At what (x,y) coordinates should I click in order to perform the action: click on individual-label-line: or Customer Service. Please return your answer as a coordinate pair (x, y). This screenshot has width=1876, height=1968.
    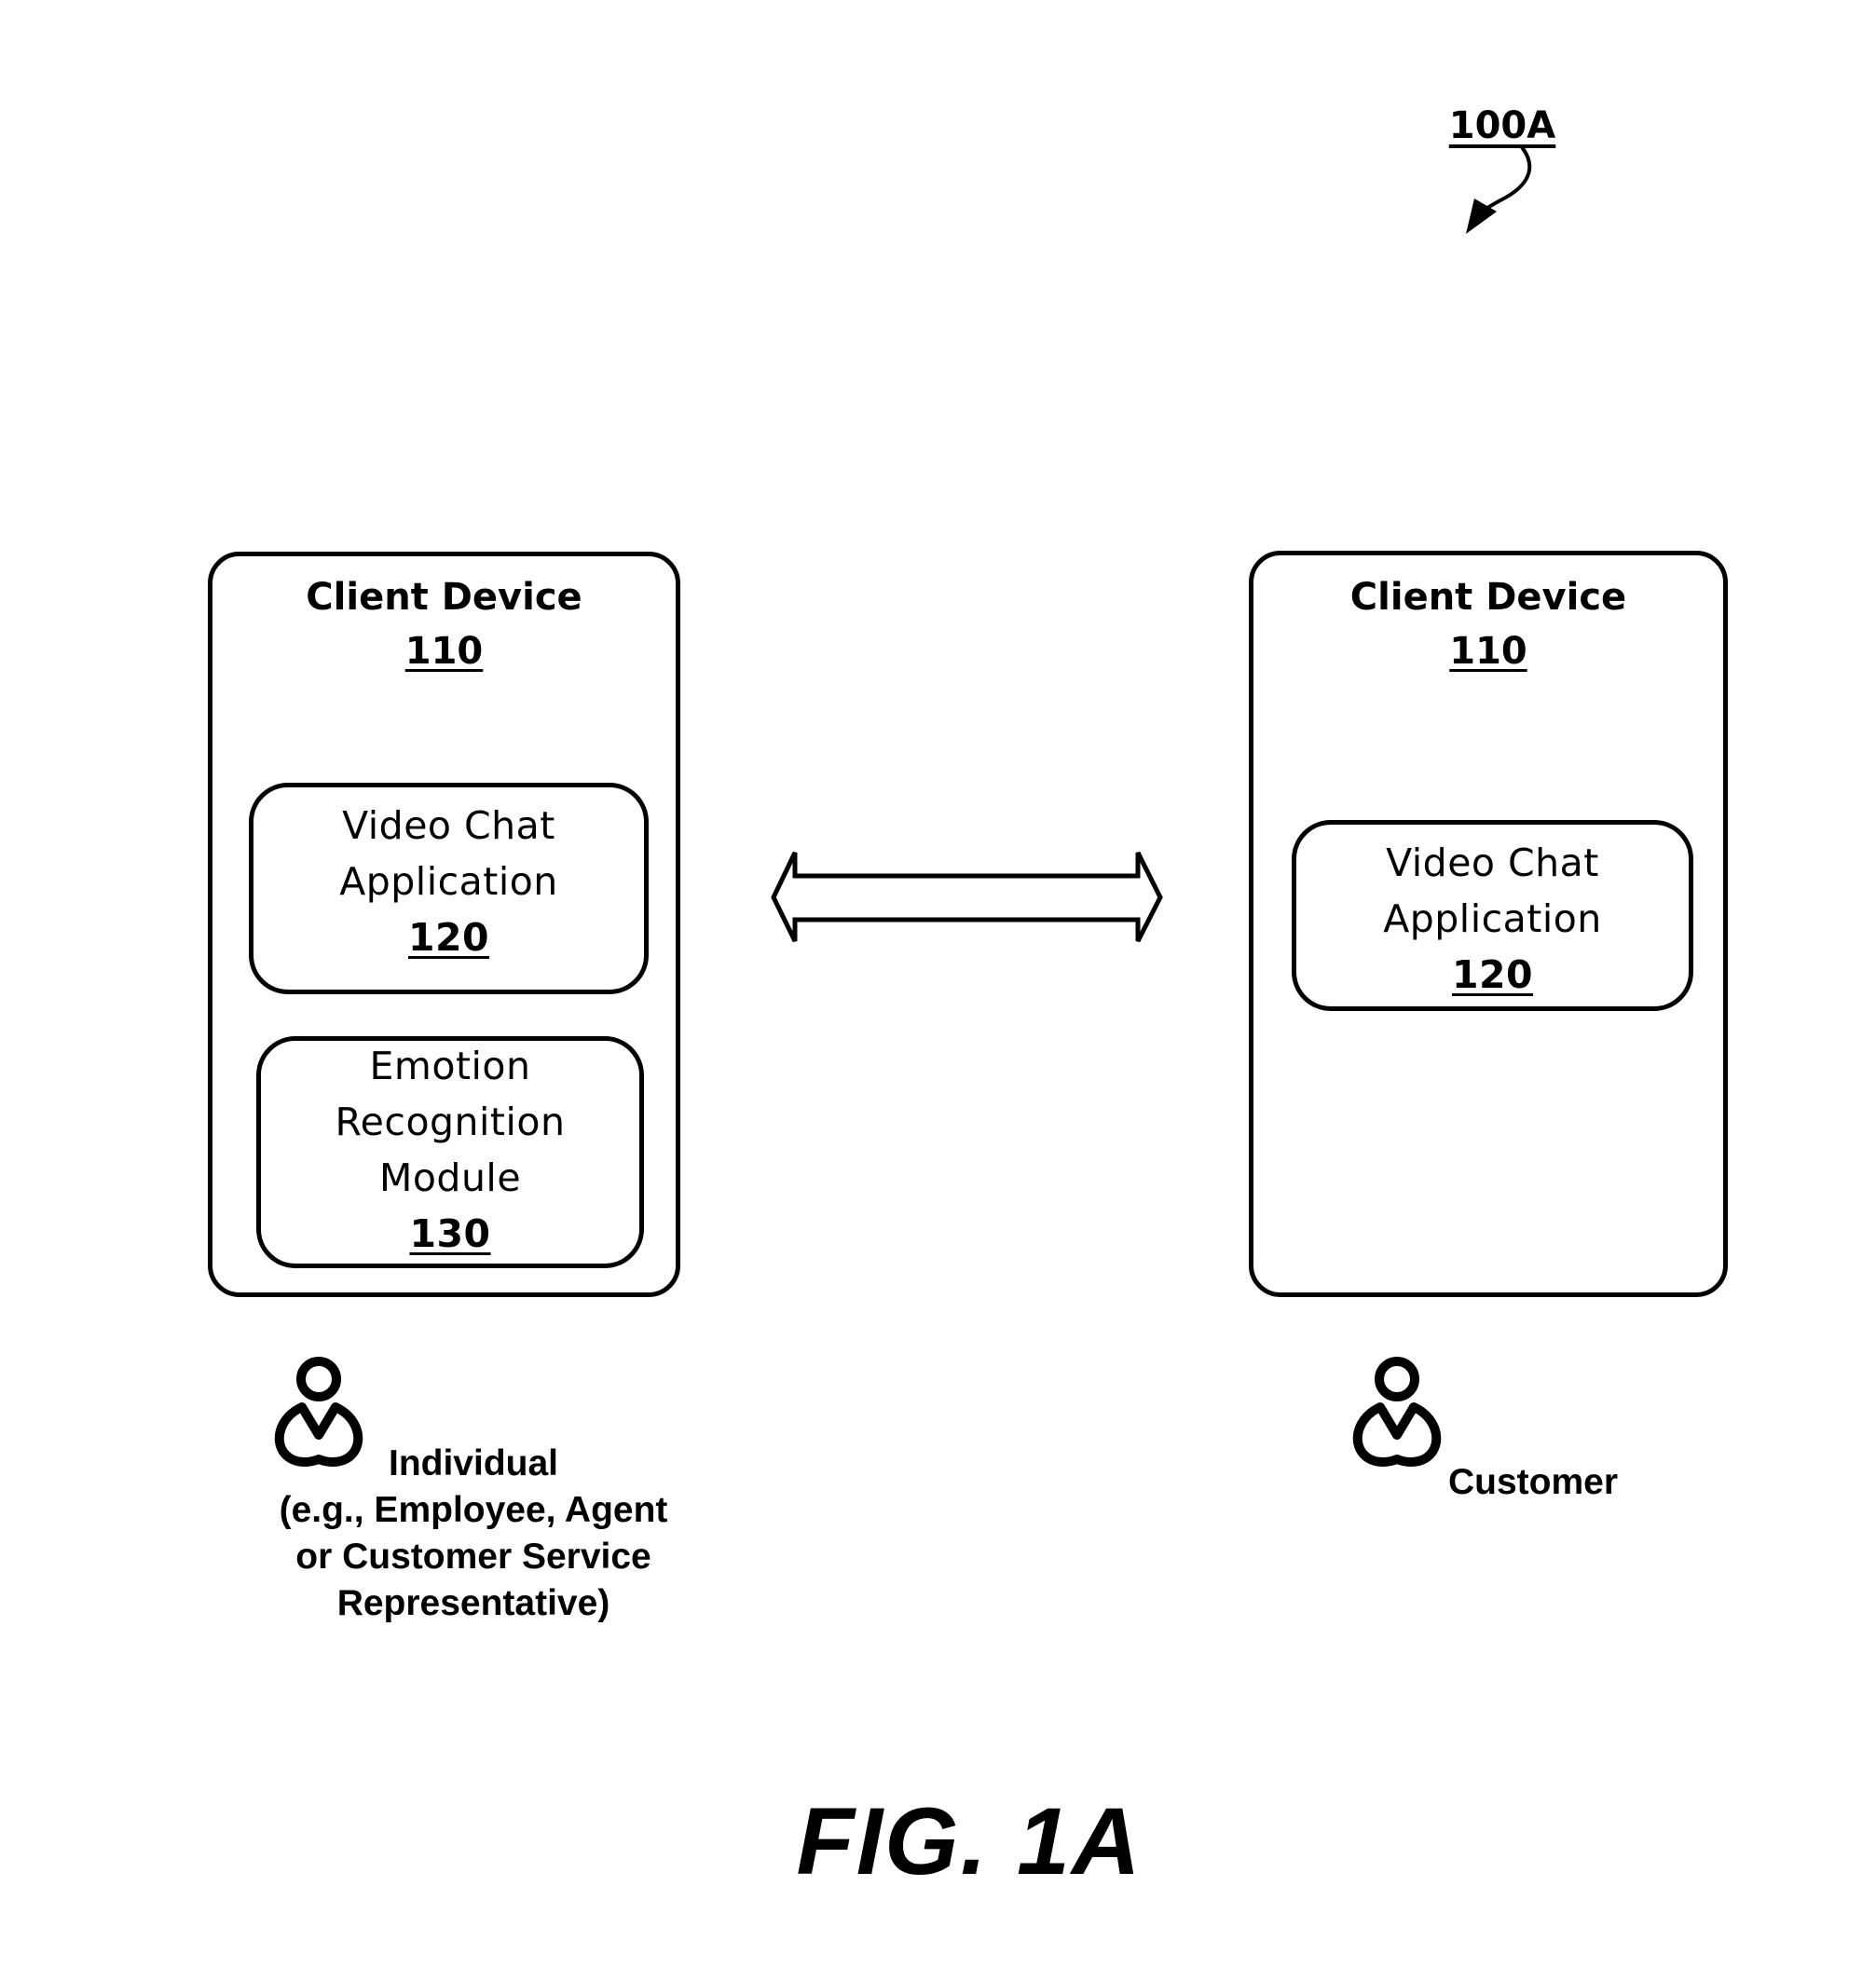
    Looking at the image, I should click on (473, 1557).